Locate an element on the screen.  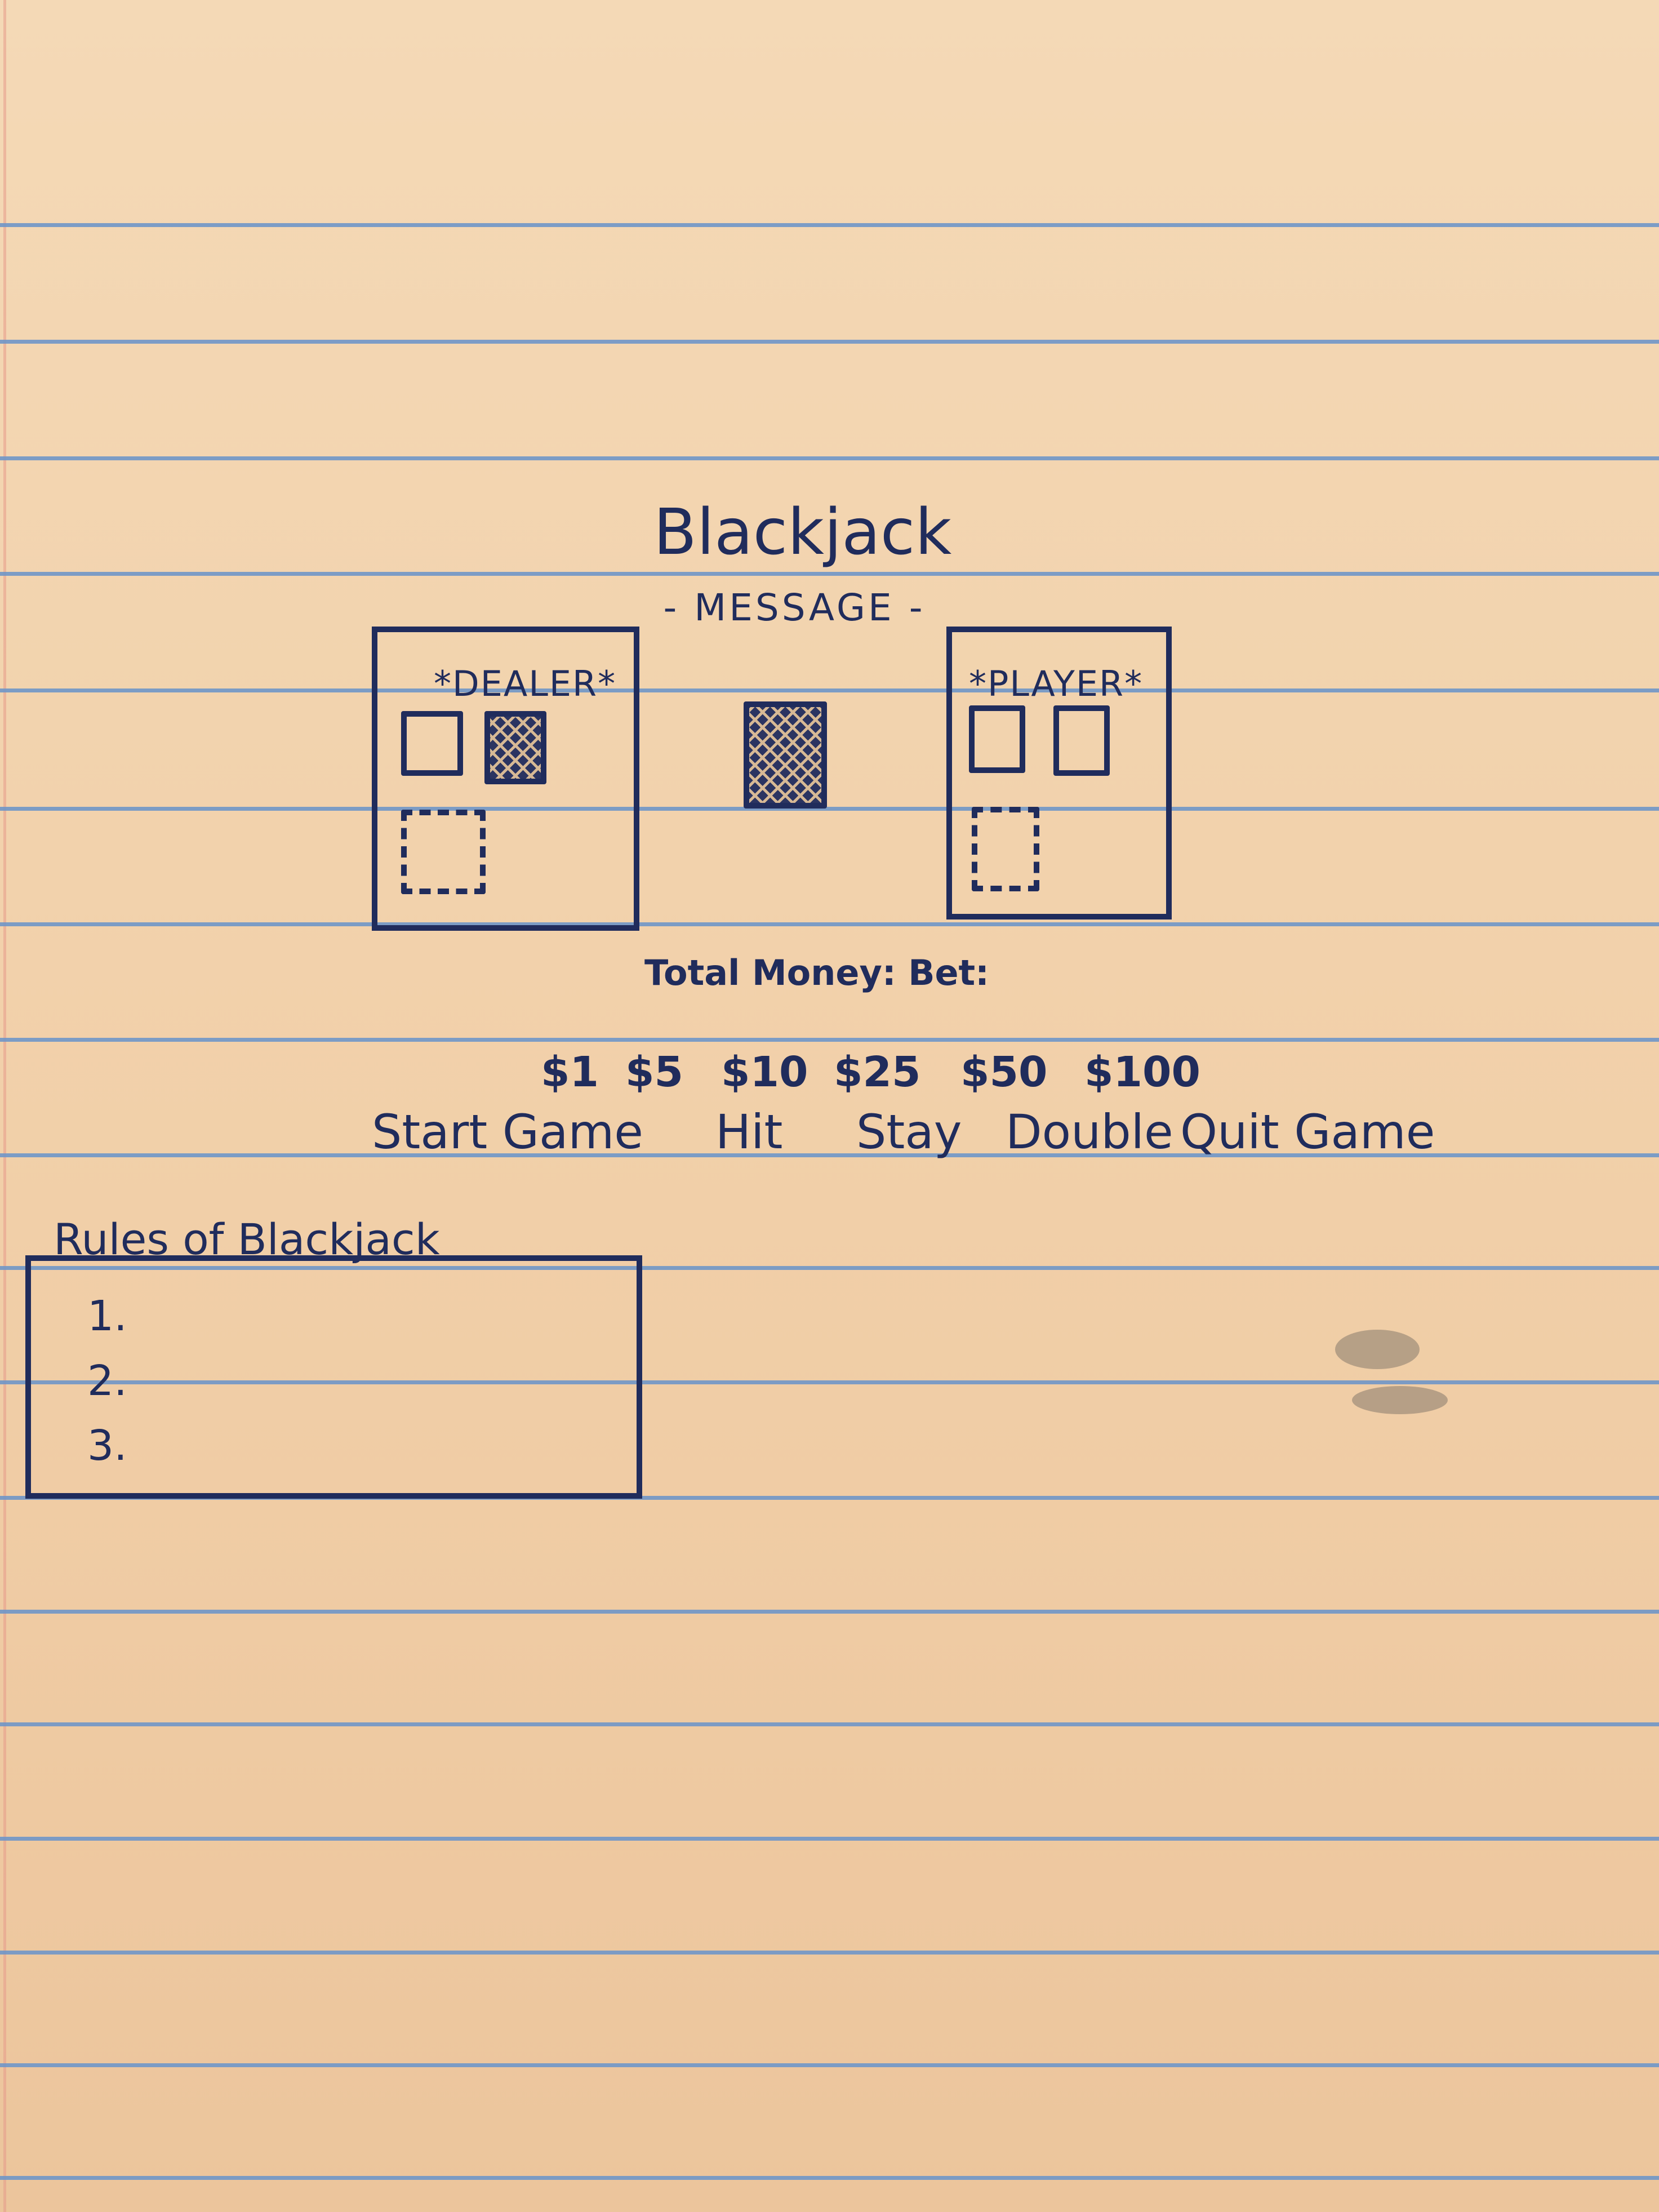
game-message: - MESSAGE - is located at coordinates (794, 607).